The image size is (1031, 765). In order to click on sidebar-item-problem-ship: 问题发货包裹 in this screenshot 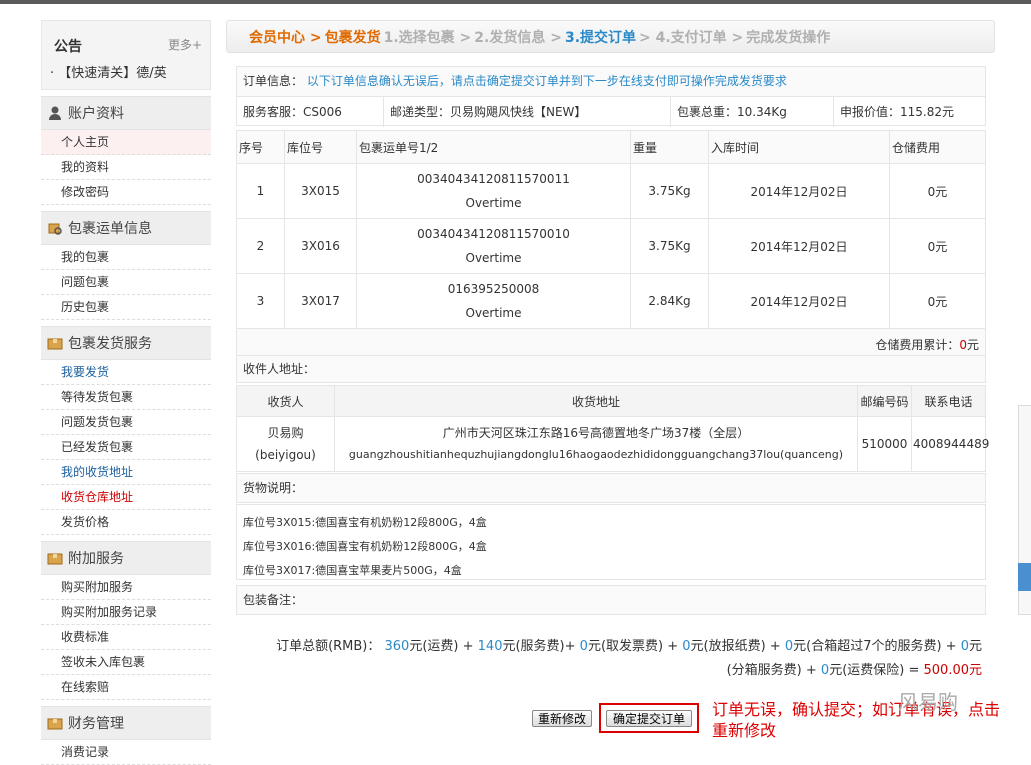, I will do `click(126, 422)`.